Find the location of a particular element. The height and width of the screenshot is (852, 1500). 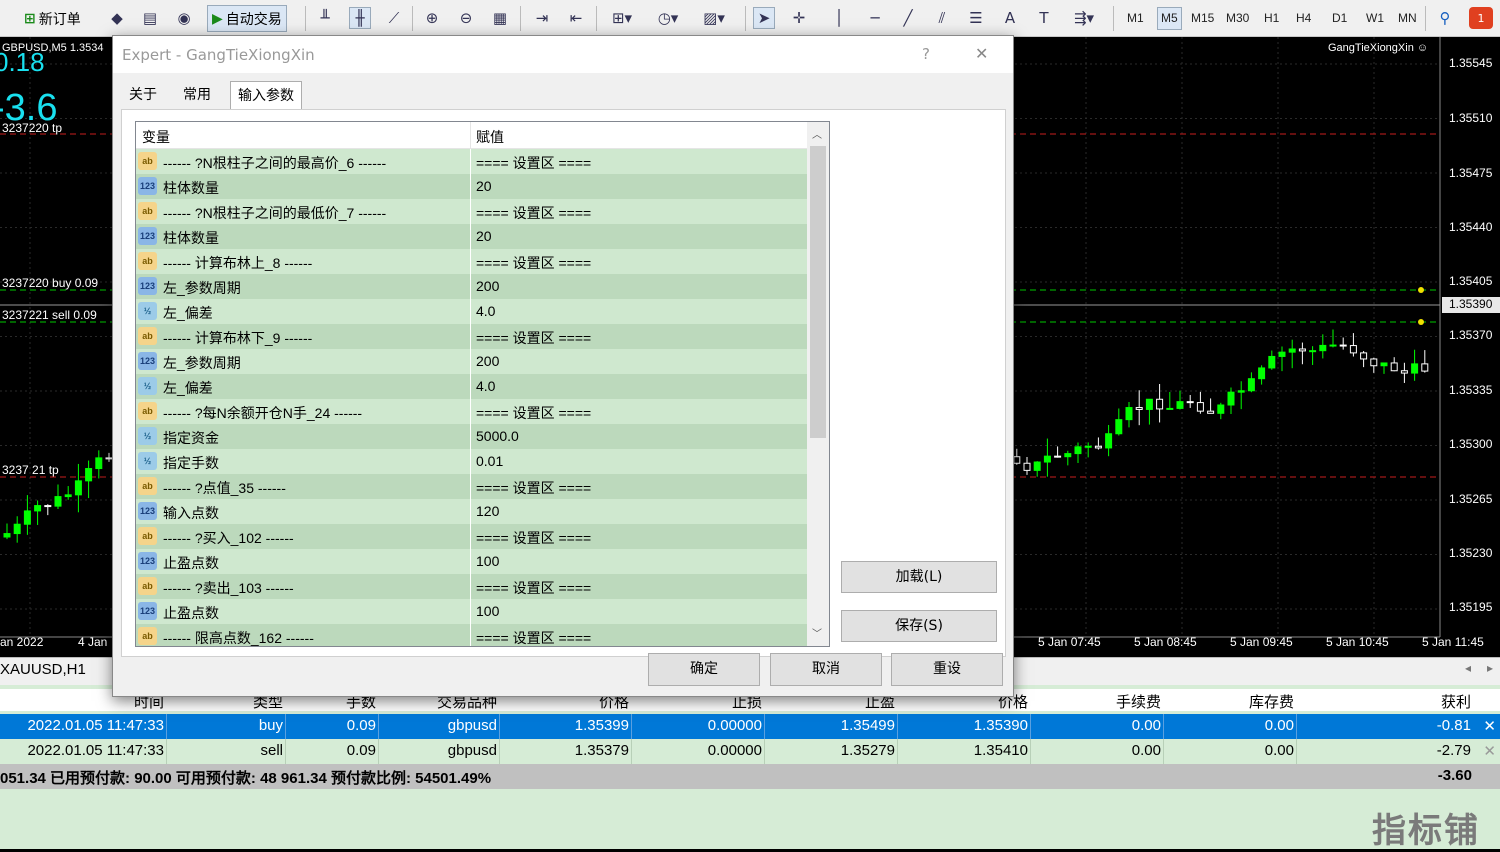

param-row: 123 输入点数 120 is located at coordinates (471, 511).